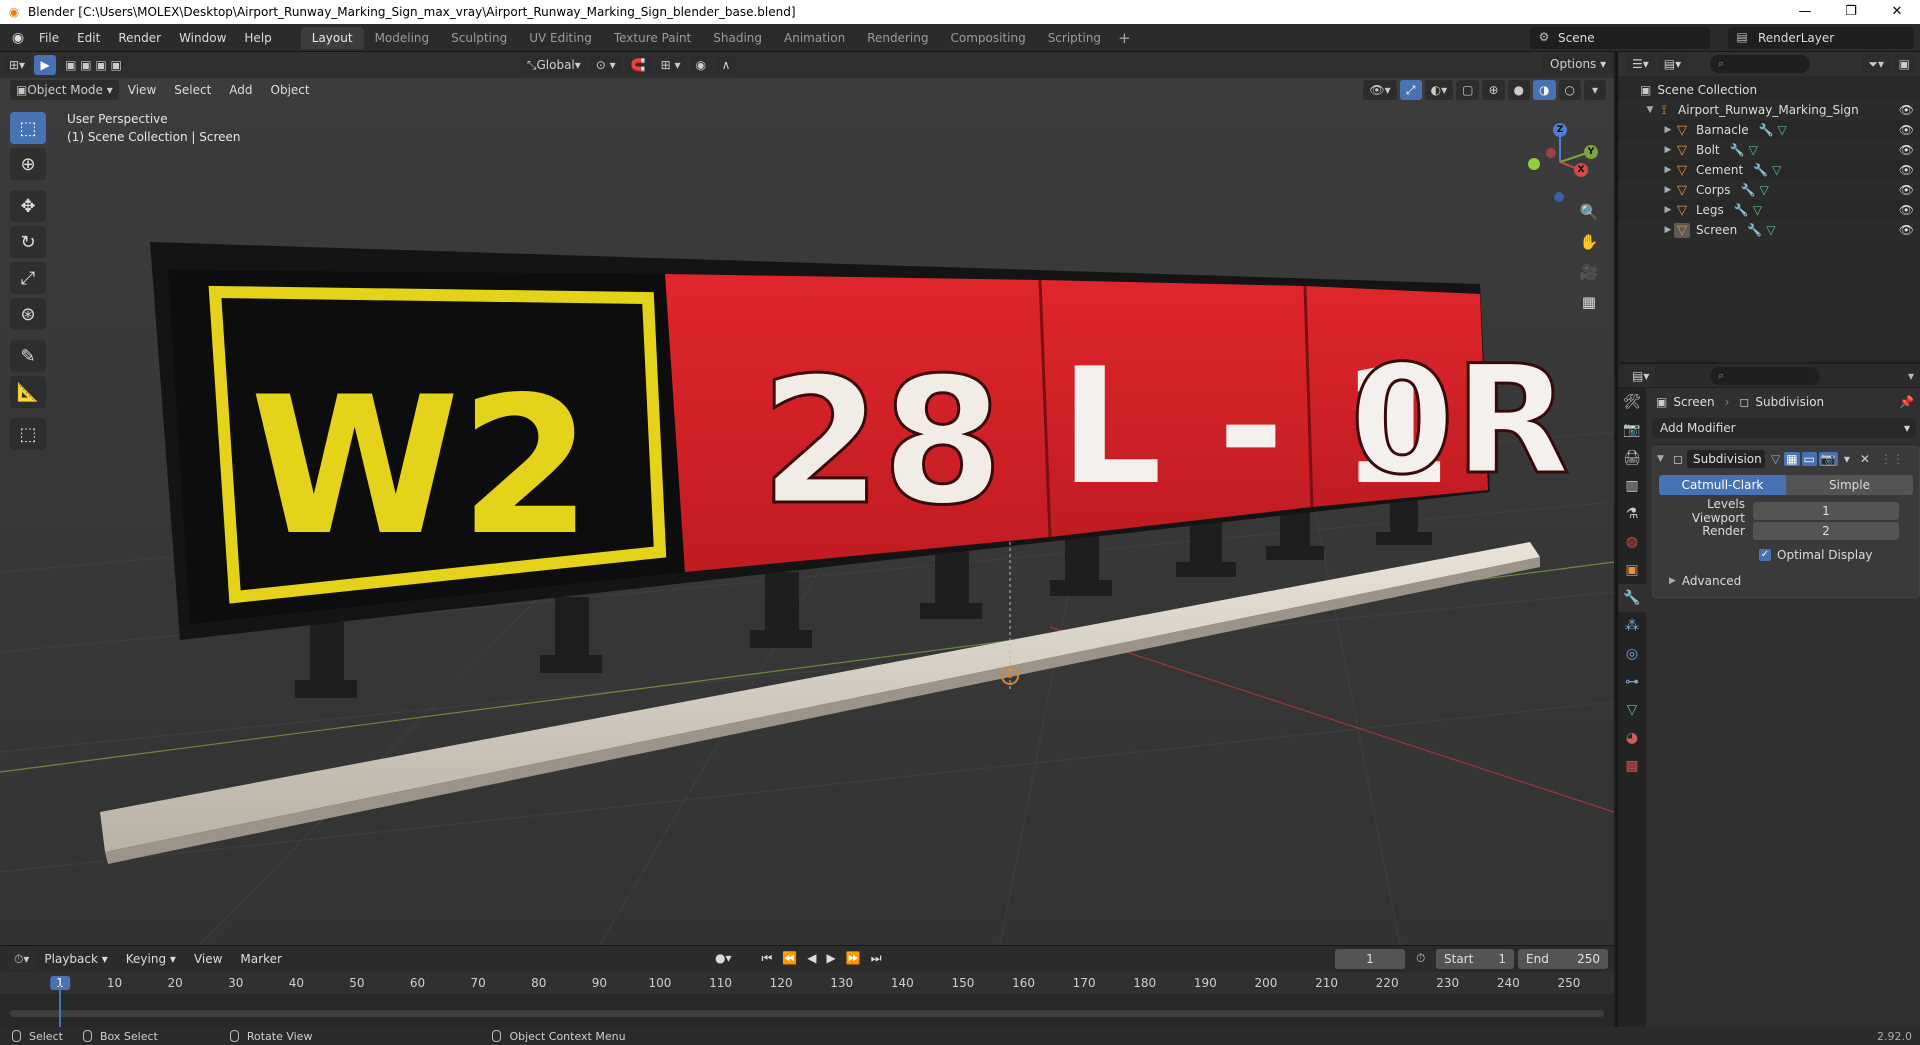  What do you see at coordinates (1563, 959) in the screenshot?
I see `end-frame-field: End 250` at bounding box center [1563, 959].